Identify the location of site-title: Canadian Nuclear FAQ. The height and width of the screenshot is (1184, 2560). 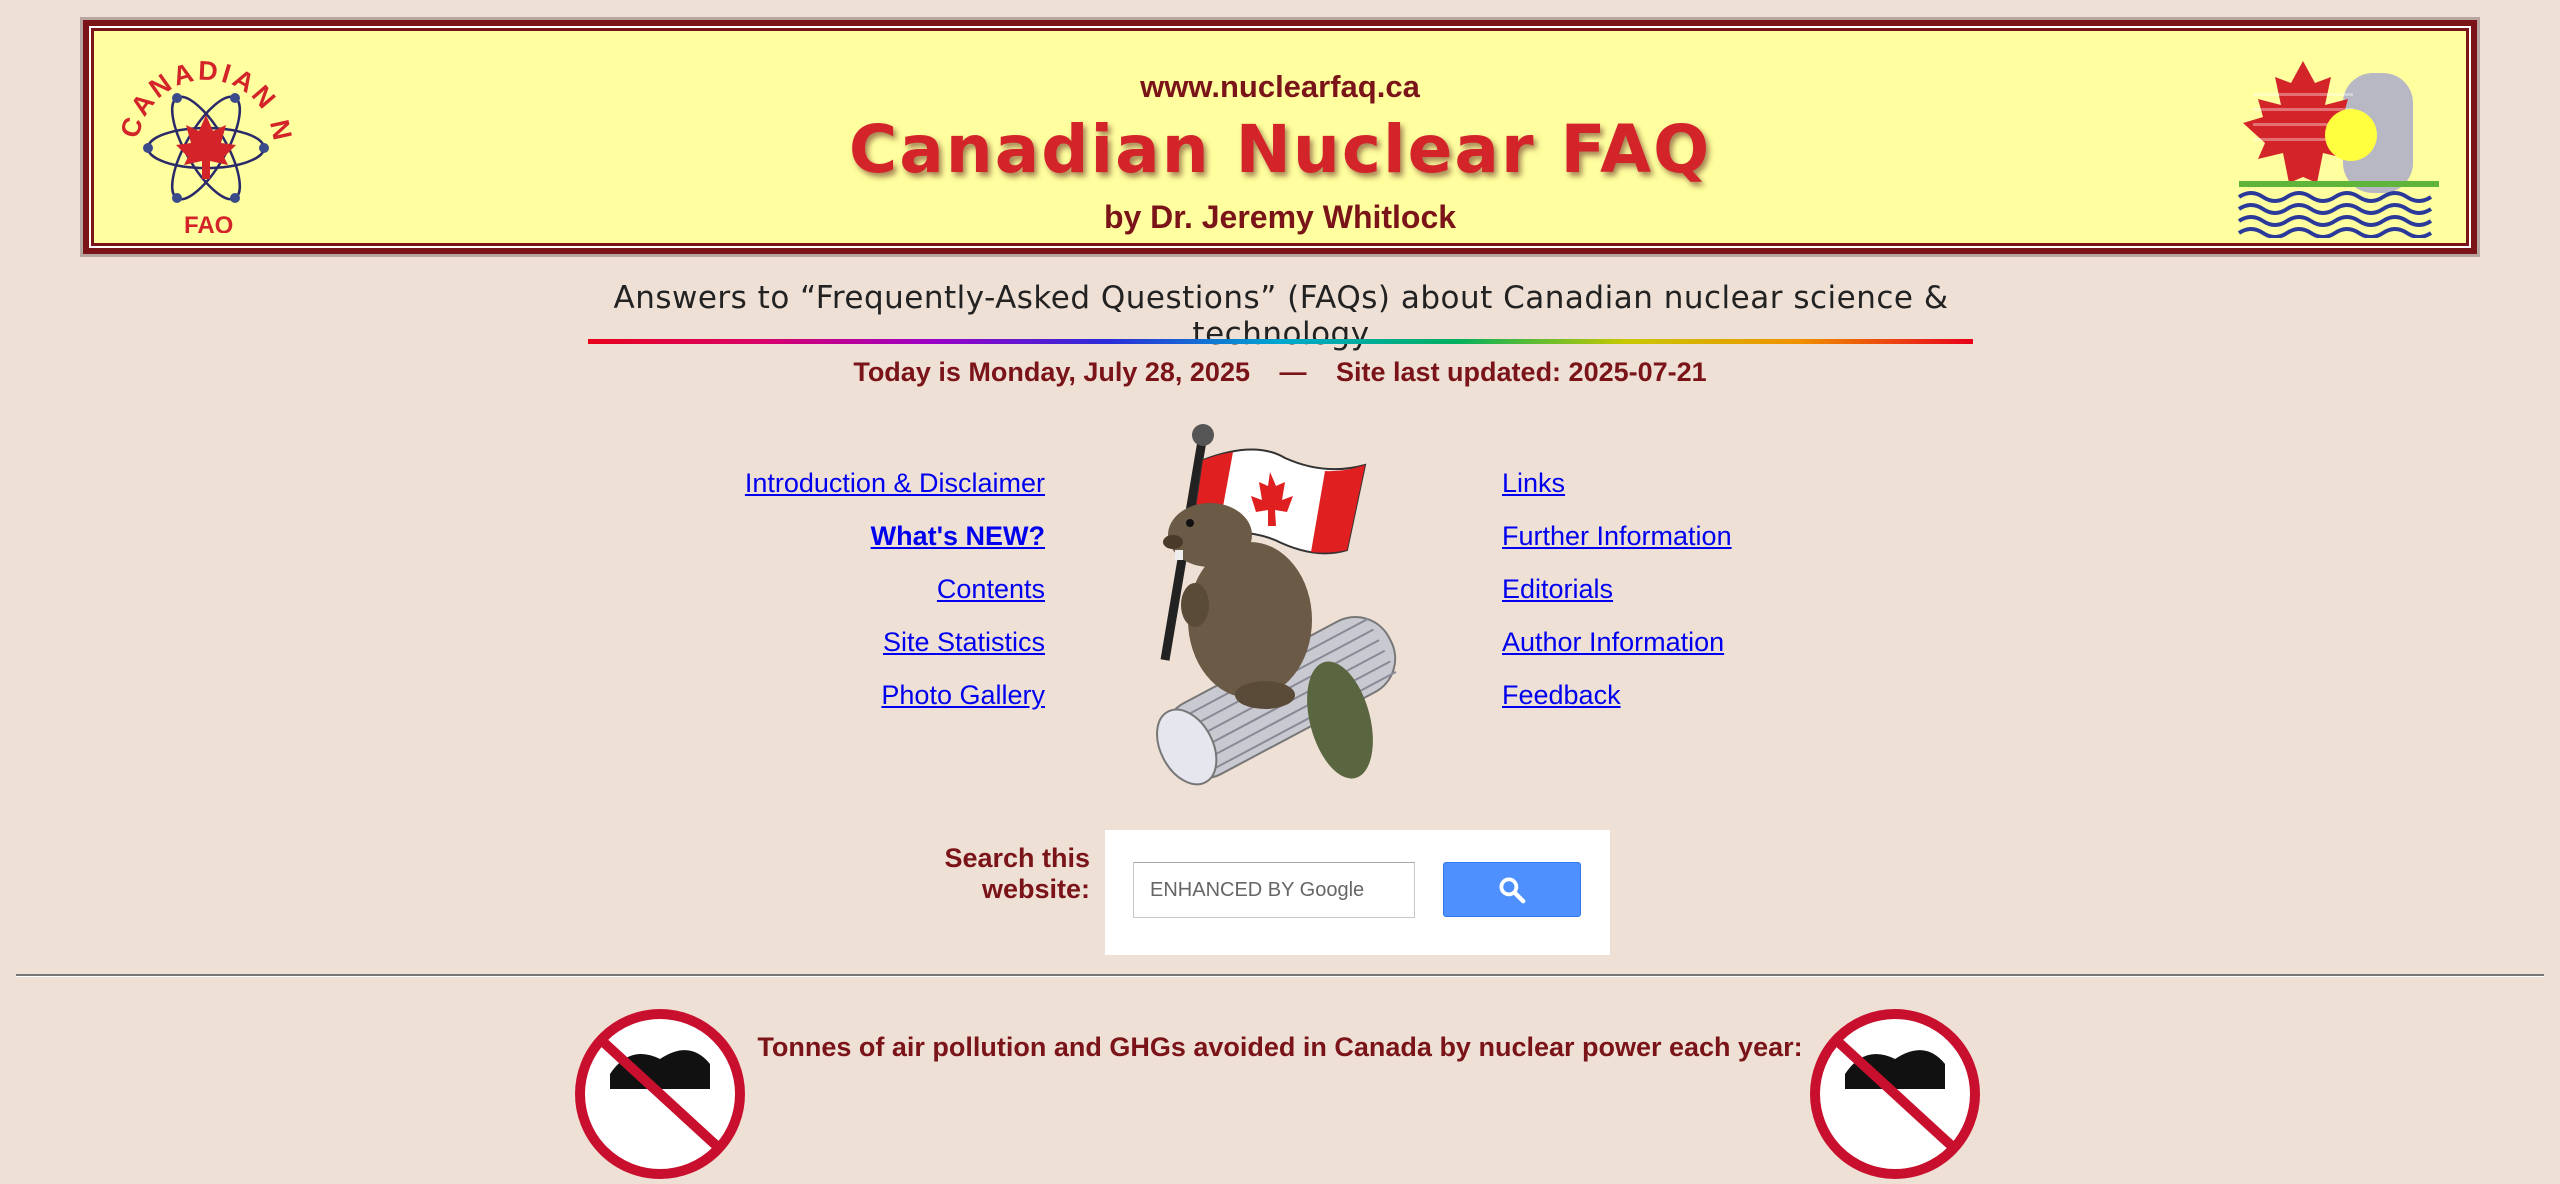
(1280, 149).